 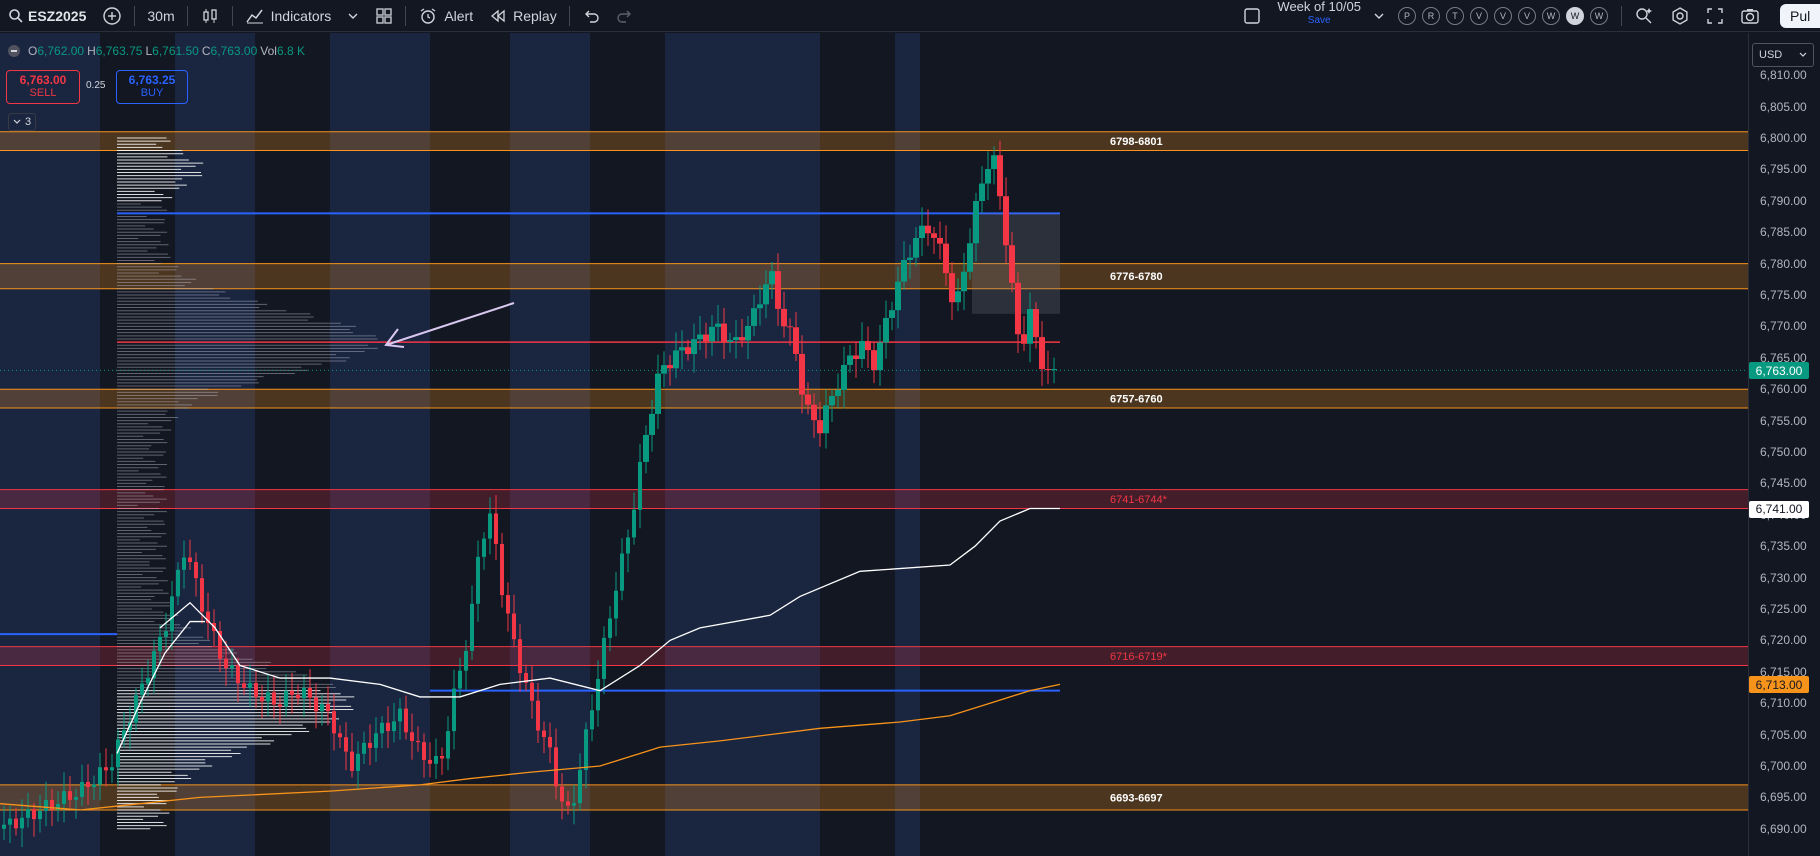 What do you see at coordinates (1783, 577) in the screenshot?
I see `price-tick: 6,730.00` at bounding box center [1783, 577].